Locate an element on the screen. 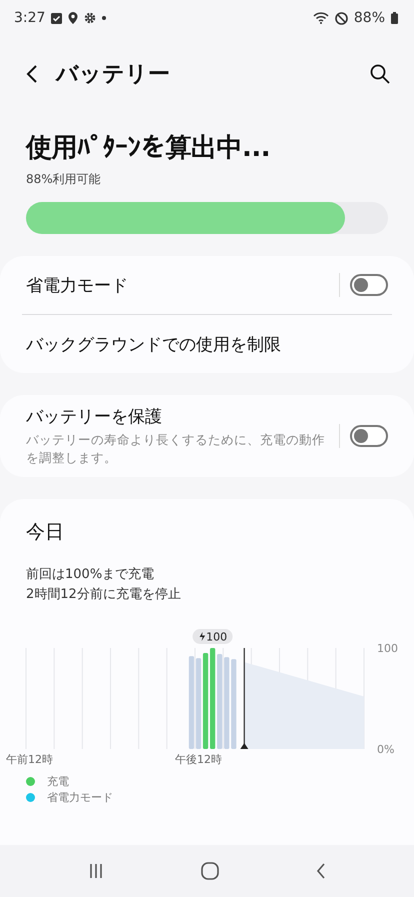  setting-row: バックグラウンドでの使用を制限 is located at coordinates (207, 344).